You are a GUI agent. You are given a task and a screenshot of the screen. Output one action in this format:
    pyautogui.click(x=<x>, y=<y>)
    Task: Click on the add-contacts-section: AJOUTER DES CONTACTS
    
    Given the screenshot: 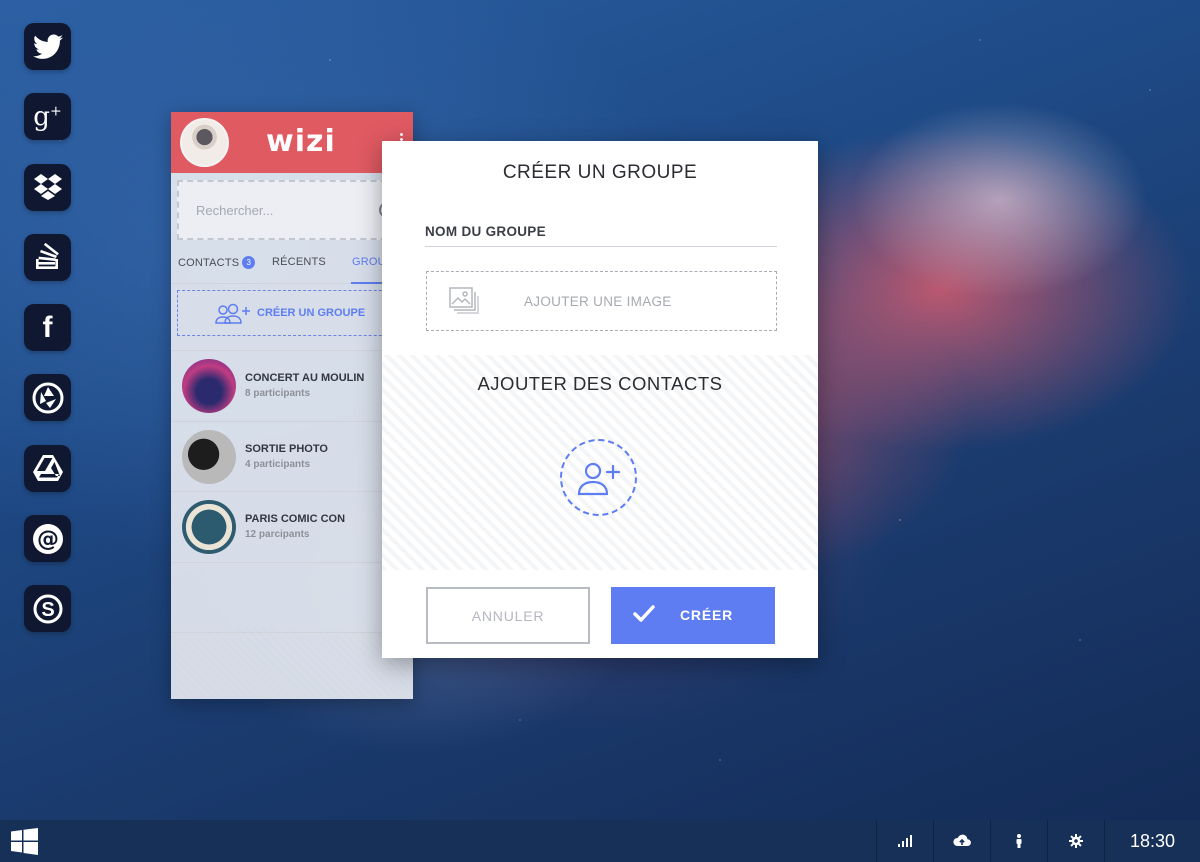 What is the action you would take?
    pyautogui.click(x=600, y=462)
    